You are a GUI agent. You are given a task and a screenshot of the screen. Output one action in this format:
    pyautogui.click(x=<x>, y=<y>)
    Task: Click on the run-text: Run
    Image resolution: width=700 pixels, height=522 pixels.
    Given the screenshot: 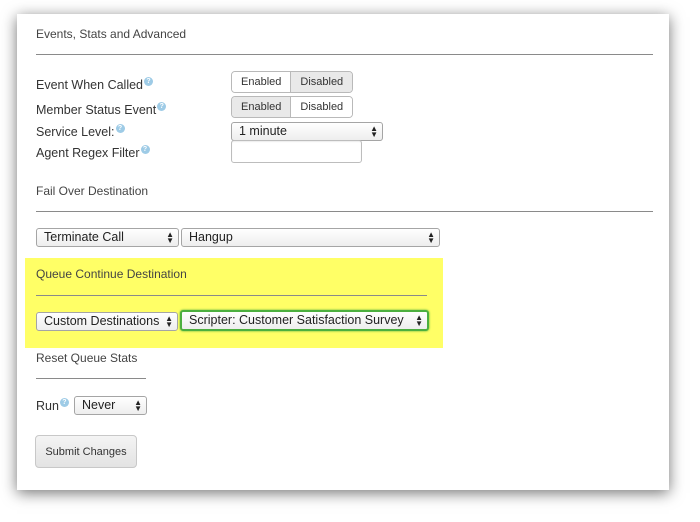 What is the action you would take?
    pyautogui.click(x=47, y=406)
    